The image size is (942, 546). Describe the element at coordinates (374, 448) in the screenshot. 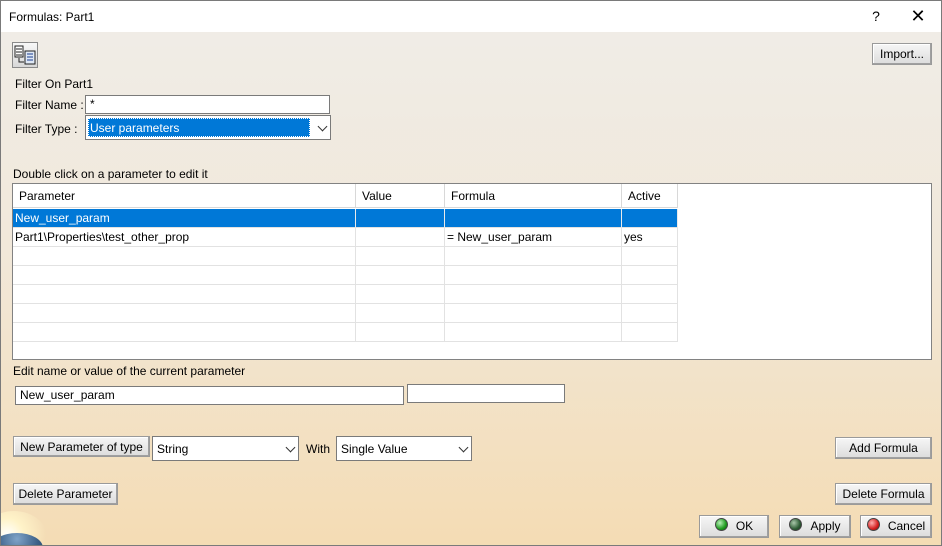

I see `value-kind-value: Single Value` at that location.